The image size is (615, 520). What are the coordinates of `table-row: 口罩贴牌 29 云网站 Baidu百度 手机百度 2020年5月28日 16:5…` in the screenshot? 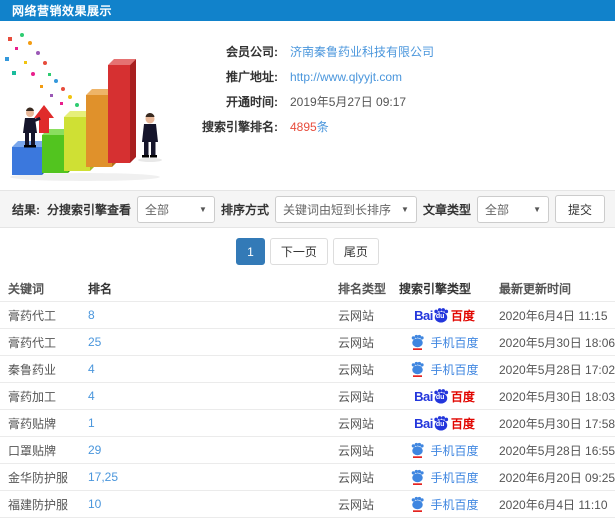 It's located at (307, 449).